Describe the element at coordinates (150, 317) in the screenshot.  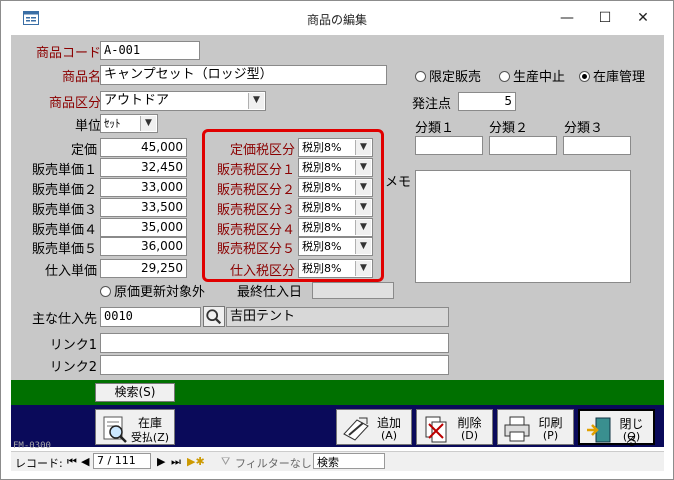
I see `supplier-code-field: 0010` at that location.